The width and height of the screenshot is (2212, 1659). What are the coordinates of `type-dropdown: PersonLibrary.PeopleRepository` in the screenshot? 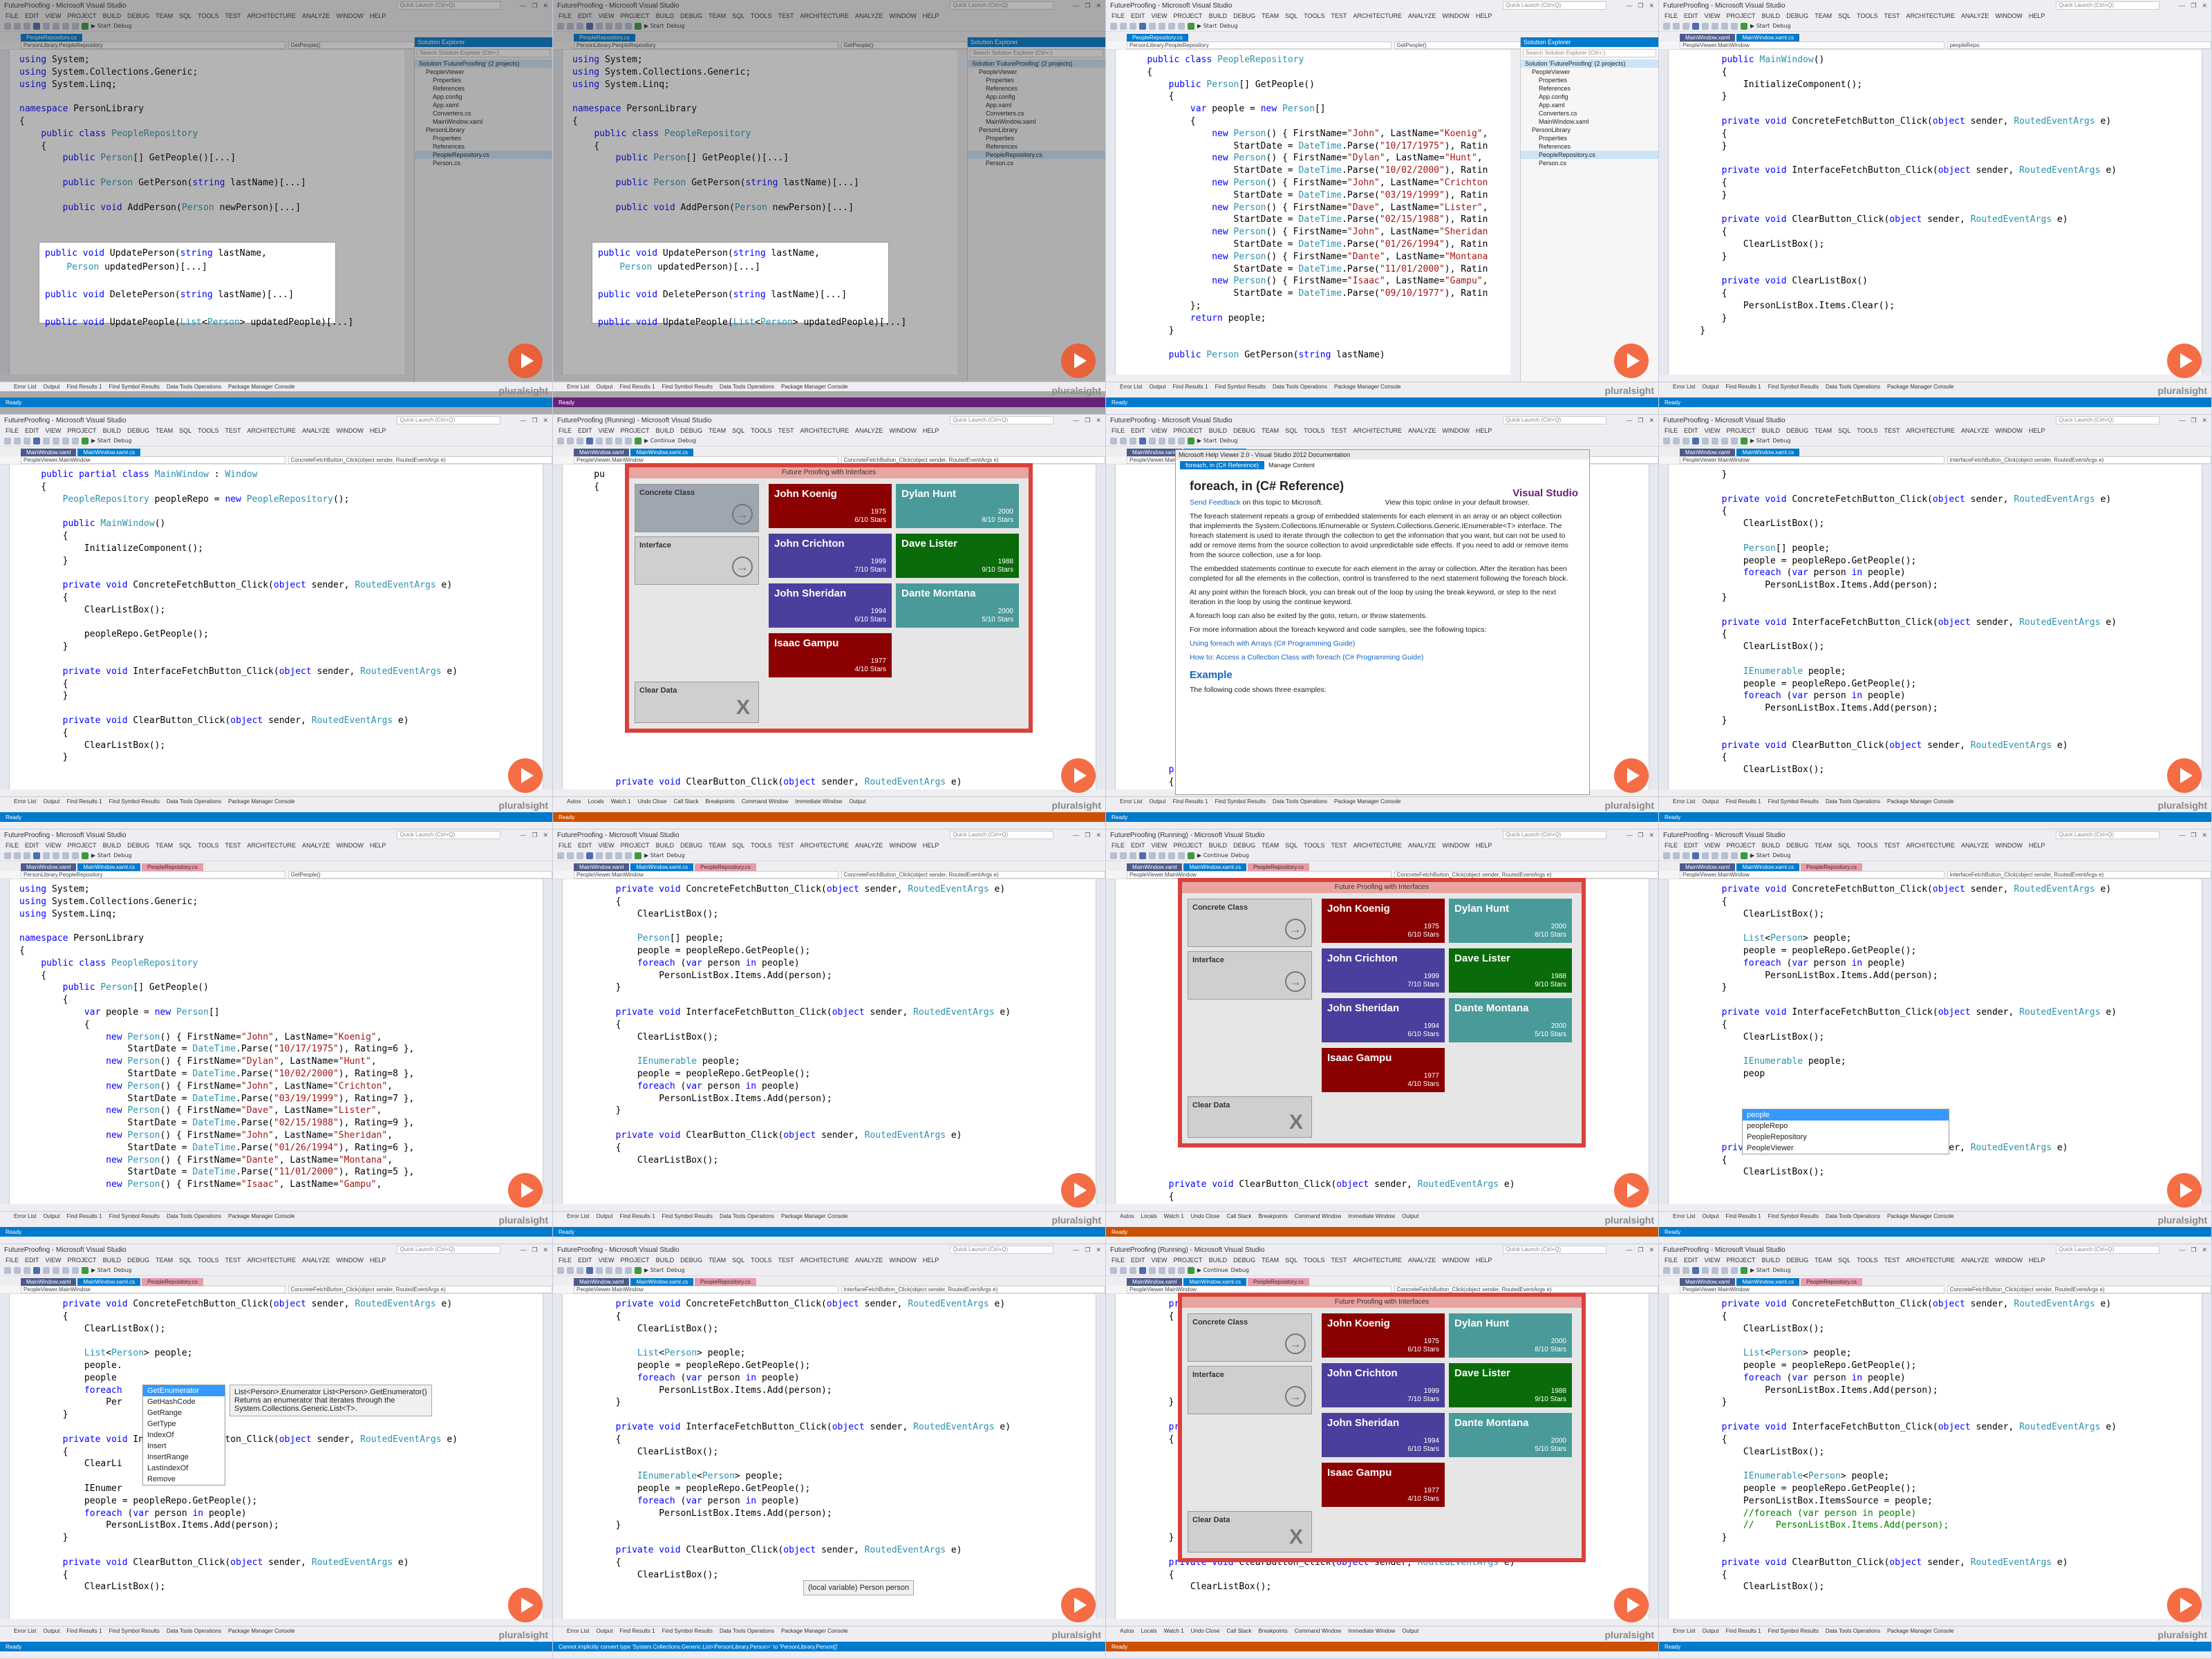 It's located at (153, 875).